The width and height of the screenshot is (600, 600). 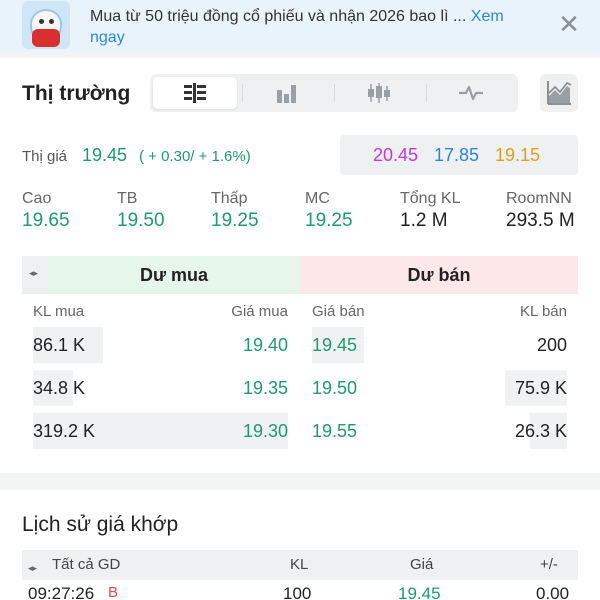 I want to click on bid-volume: 319.2 K, so click(x=64, y=431).